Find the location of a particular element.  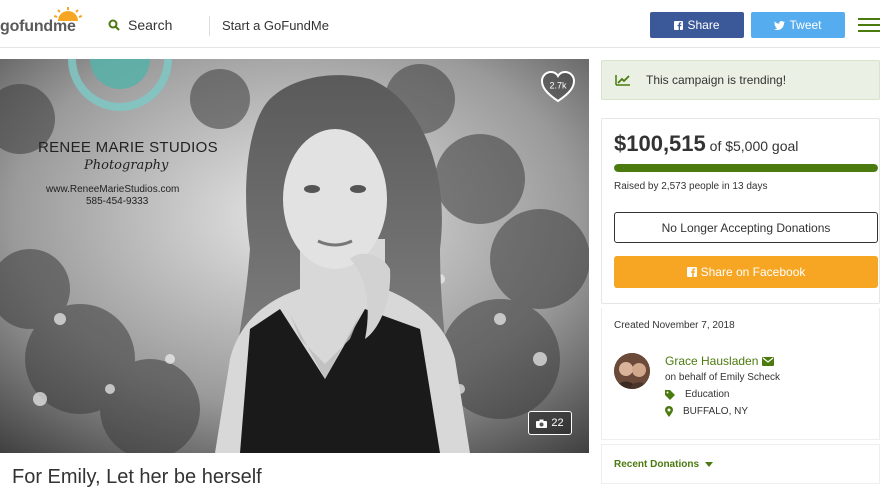

tweet-label: Tweet is located at coordinates (805, 25).